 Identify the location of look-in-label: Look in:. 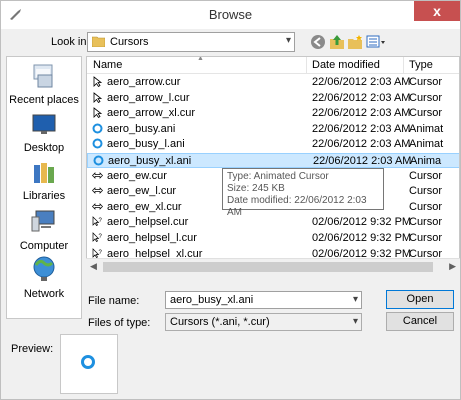
(70, 42).